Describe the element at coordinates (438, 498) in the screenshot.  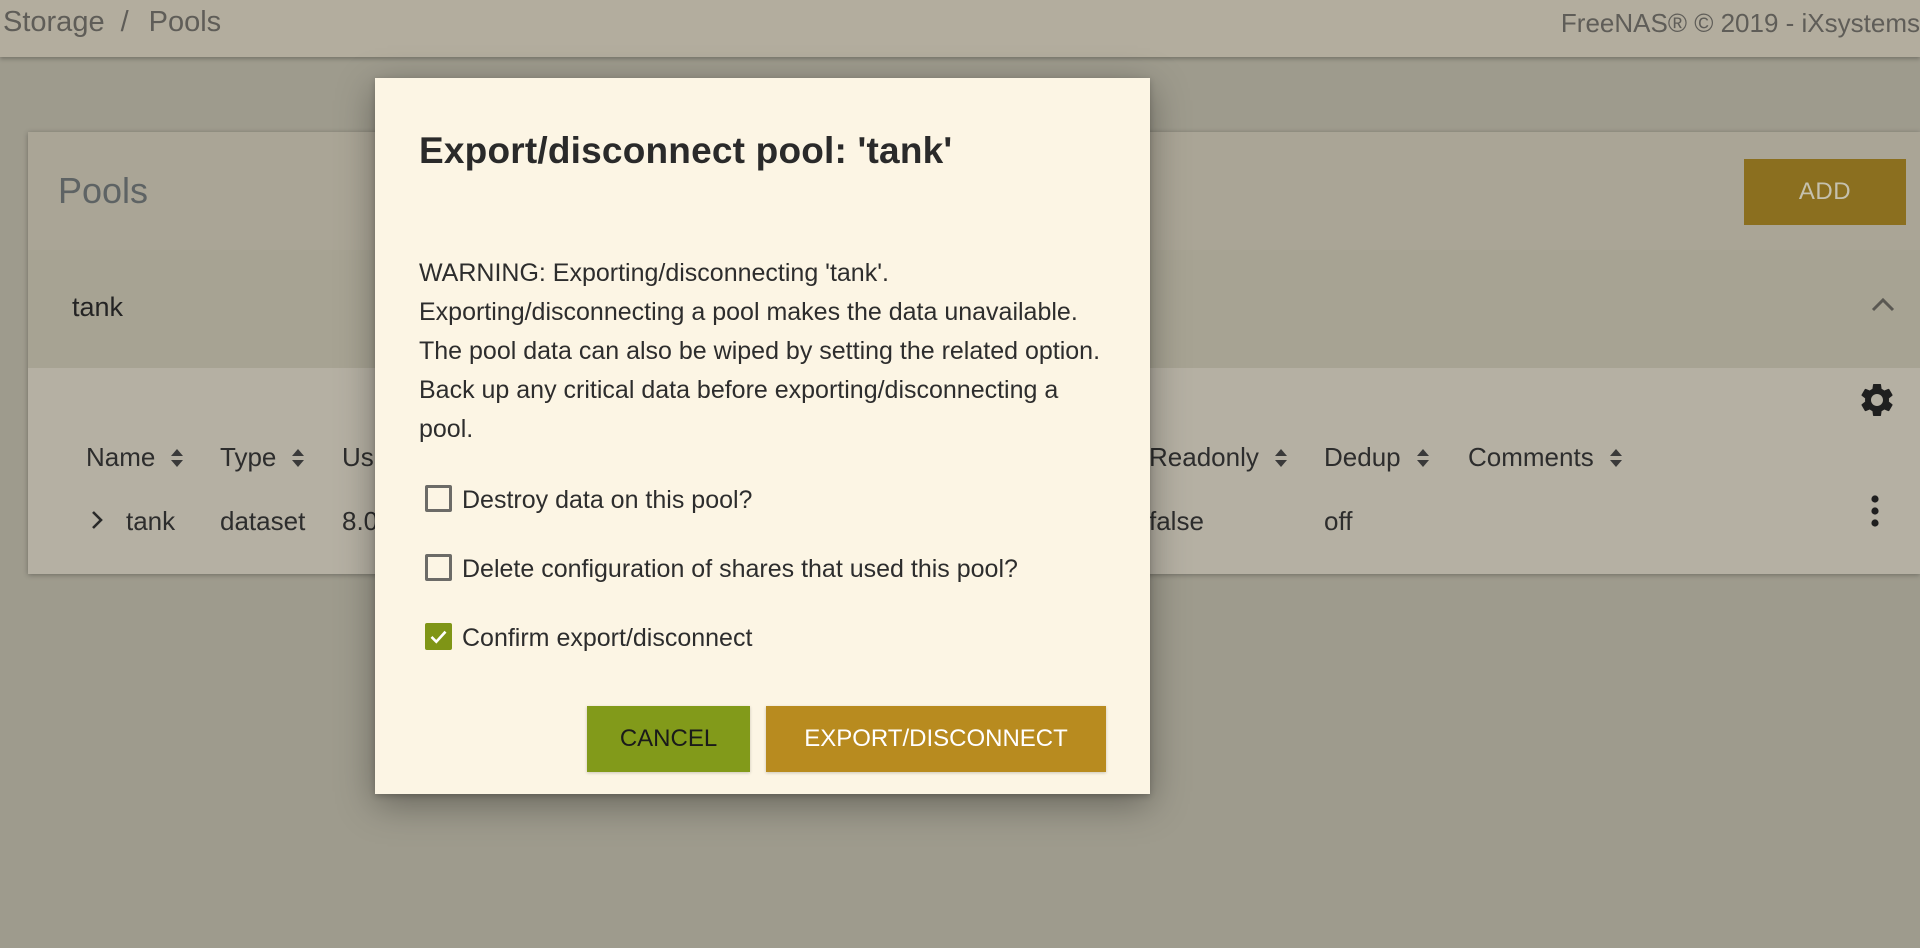
I see `destroy-data-checkbox` at that location.